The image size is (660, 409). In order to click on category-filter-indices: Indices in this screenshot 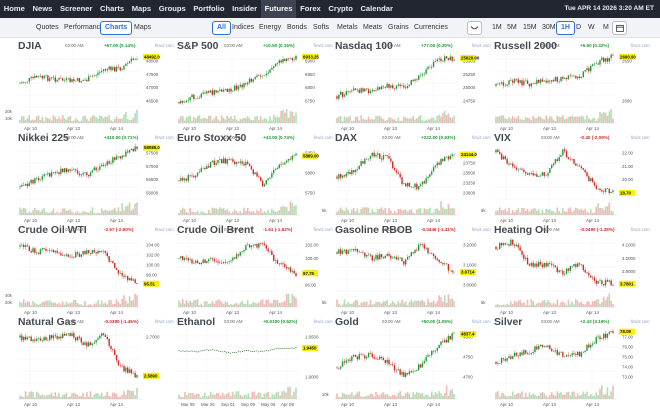, I will do `click(243, 28)`.